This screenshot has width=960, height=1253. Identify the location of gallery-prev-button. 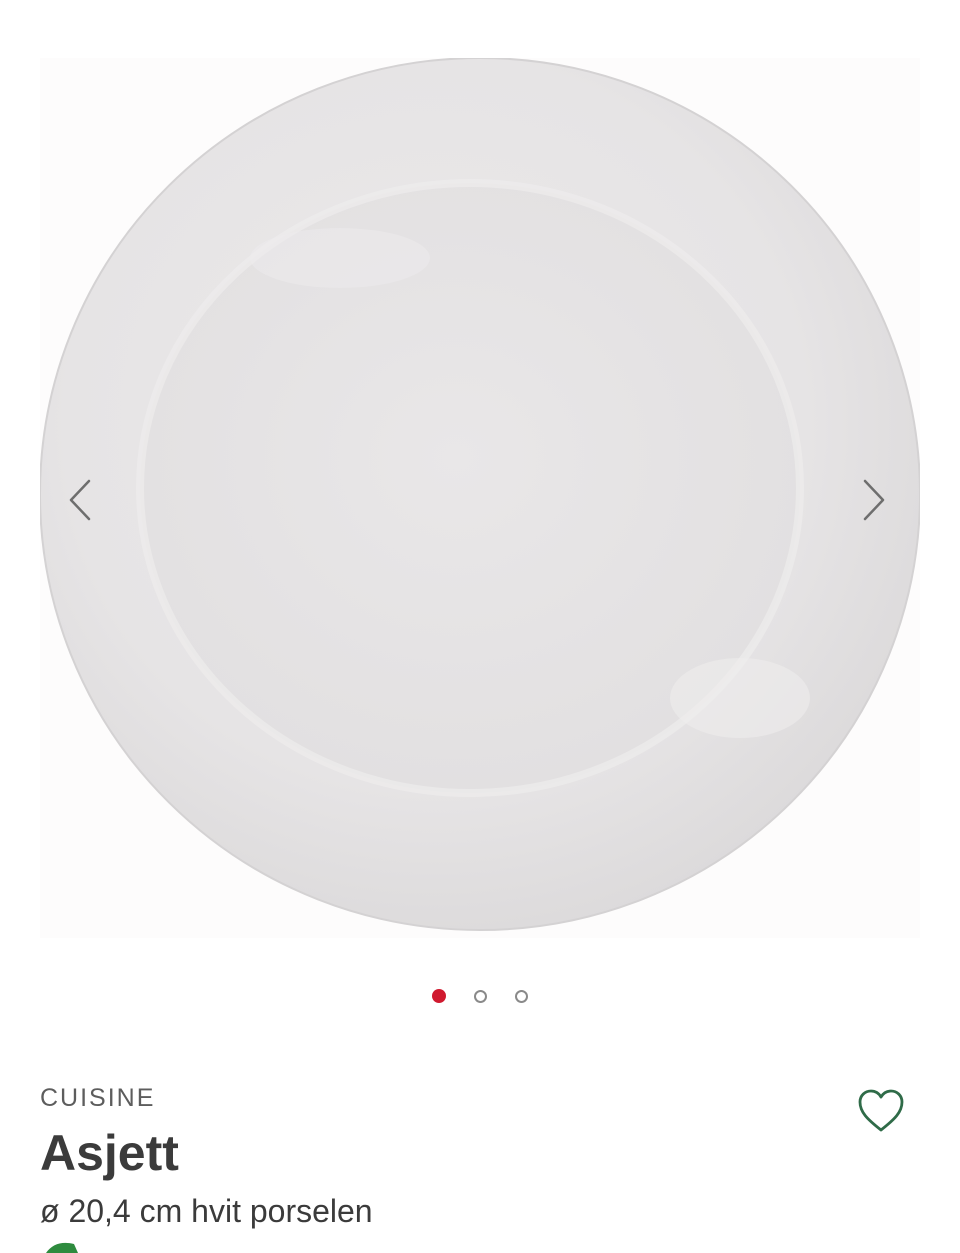
(80, 500).